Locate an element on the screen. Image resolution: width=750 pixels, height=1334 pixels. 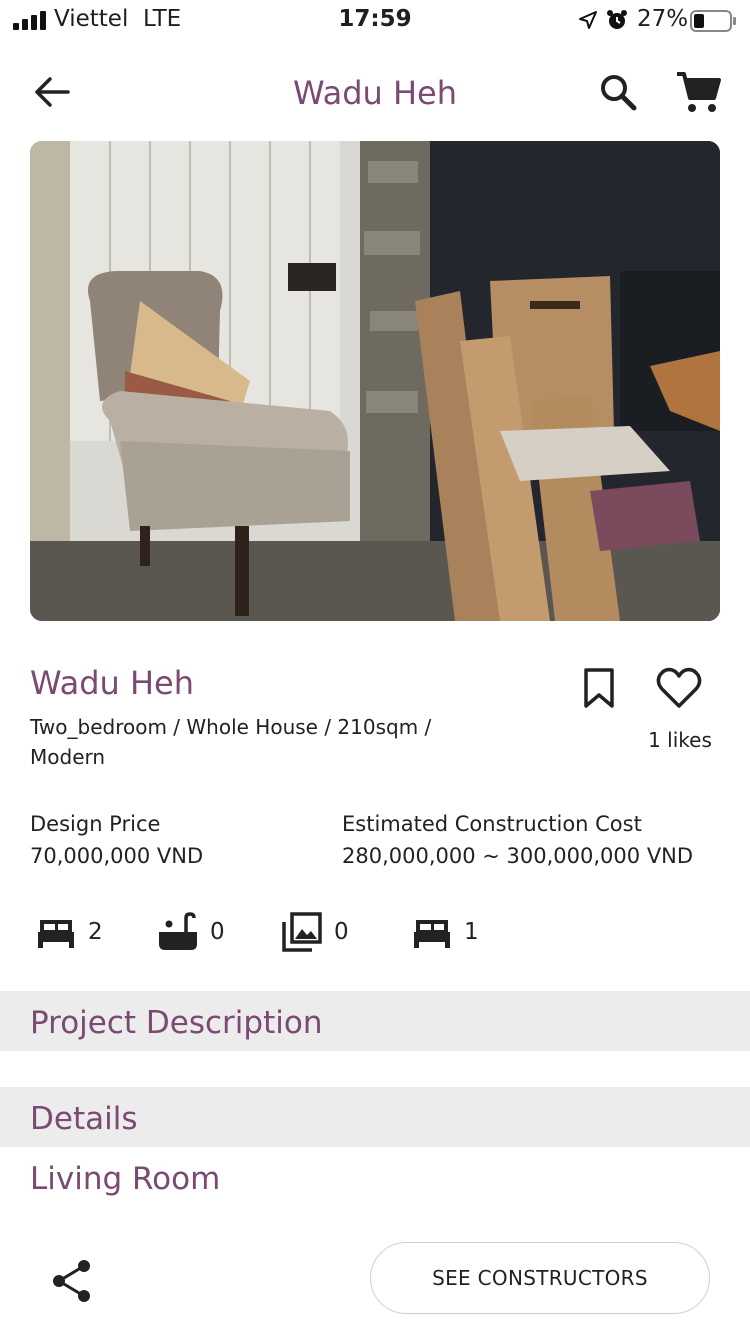
share-icon is located at coordinates (72, 1281).